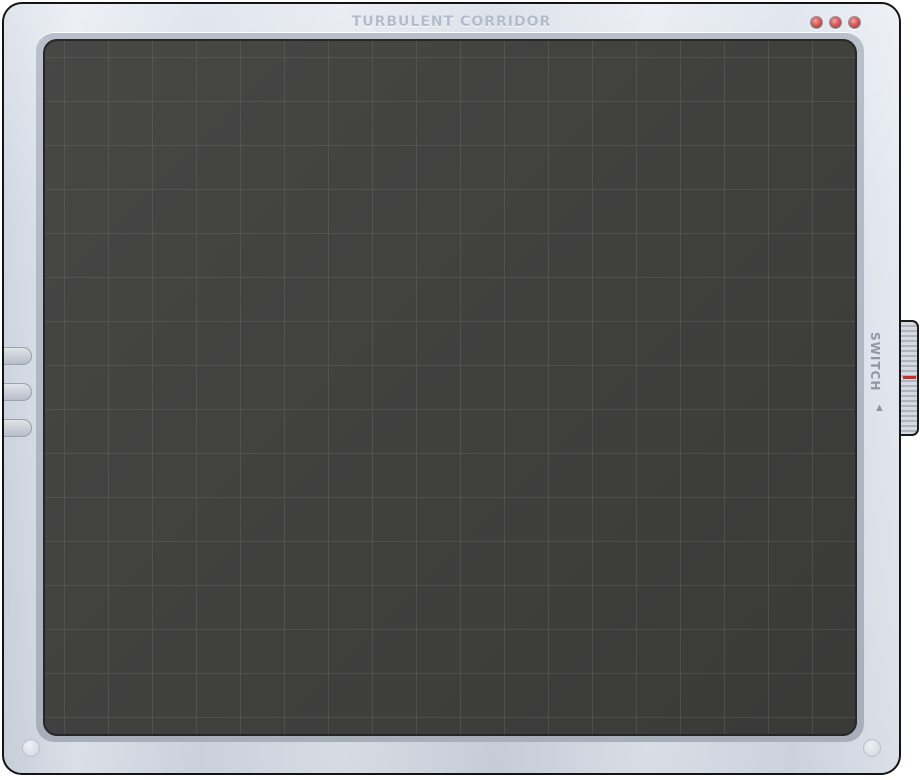 The height and width of the screenshot is (780, 920). I want to click on left-side-tabs, so click(18, 392).